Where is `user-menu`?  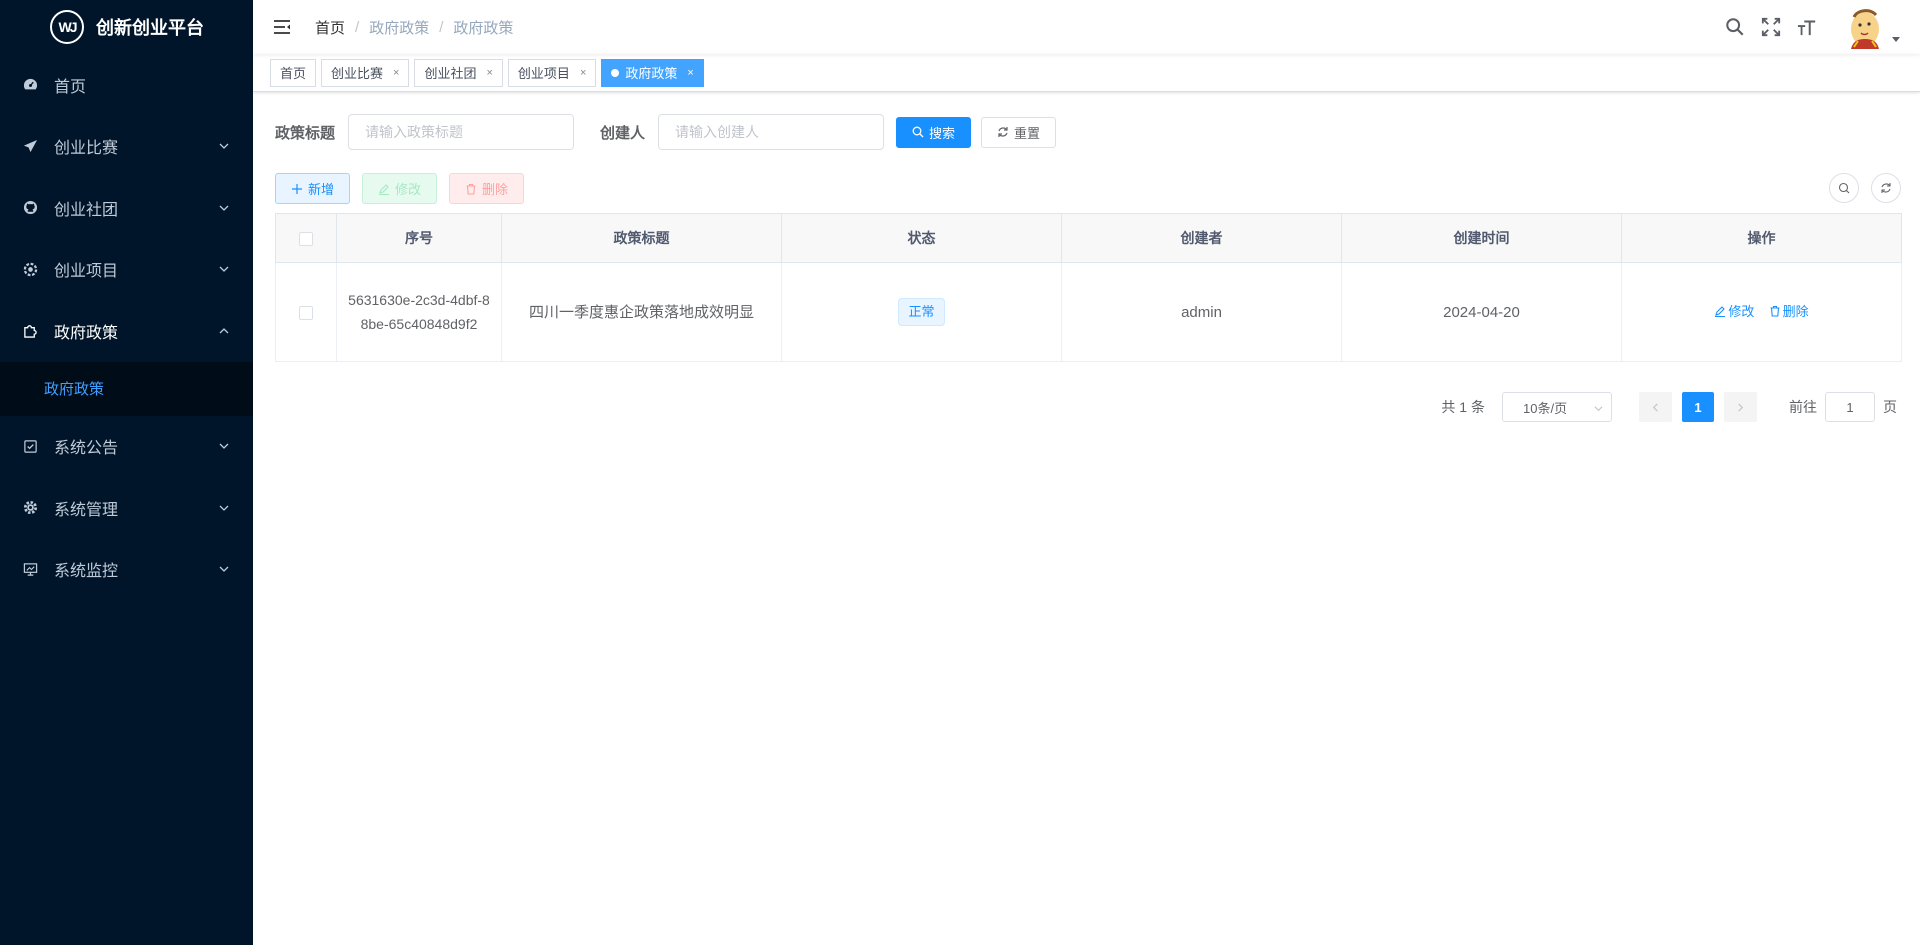
user-menu is located at coordinates (1871, 27).